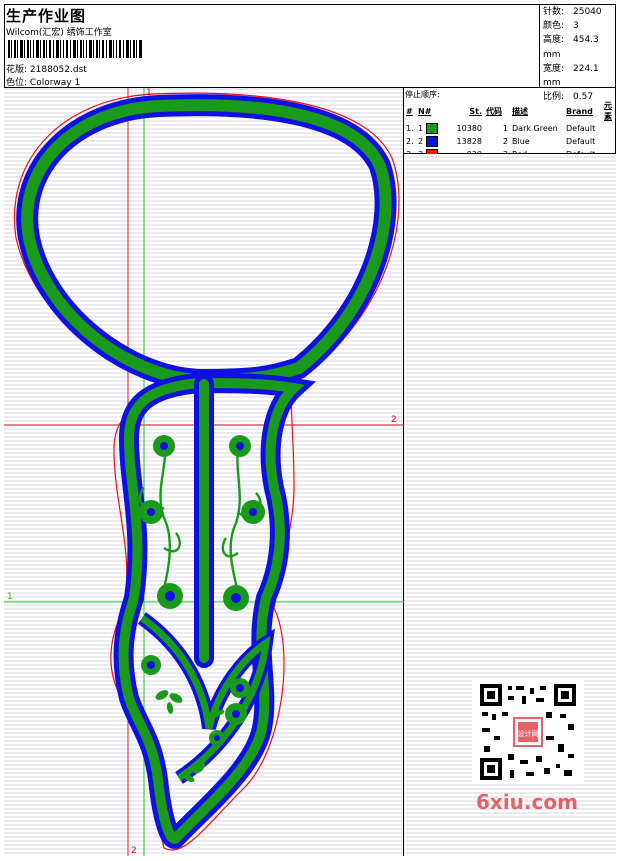 The height and width of the screenshot is (861, 620). Describe the element at coordinates (17, 83) in the screenshot. I see `colorway-label: 色位:` at that location.